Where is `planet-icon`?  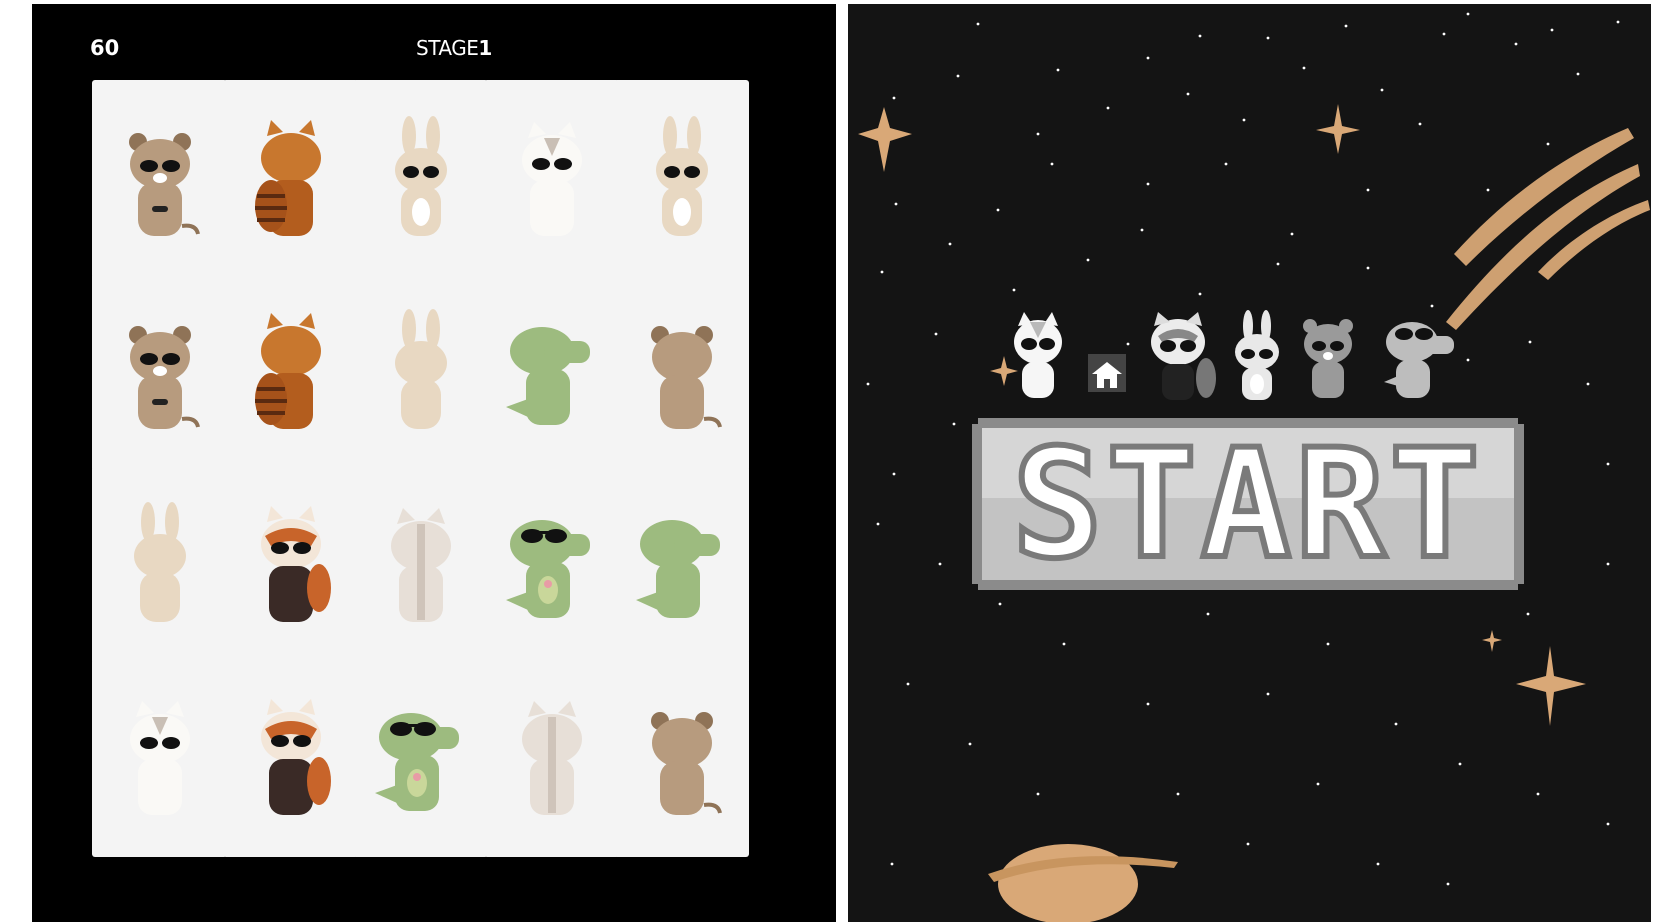
planet-icon is located at coordinates (1068, 883).